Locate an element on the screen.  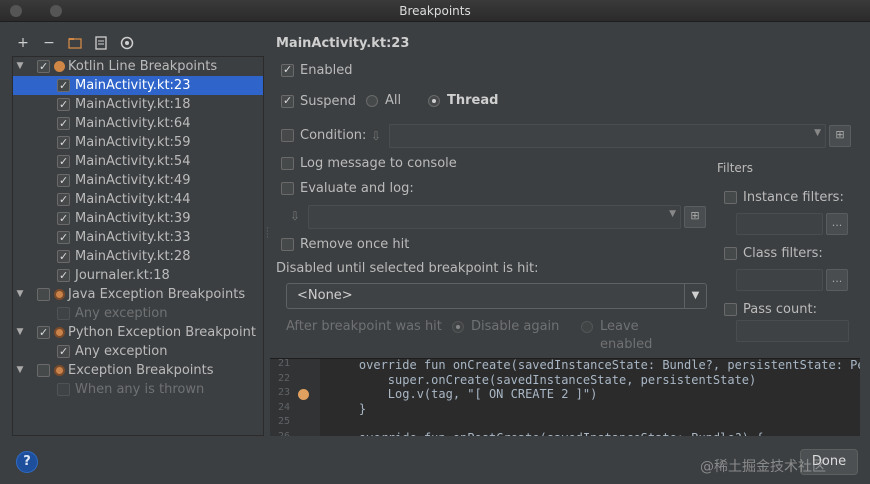
evaluate-expand-button: ⊞ is located at coordinates (695, 217).